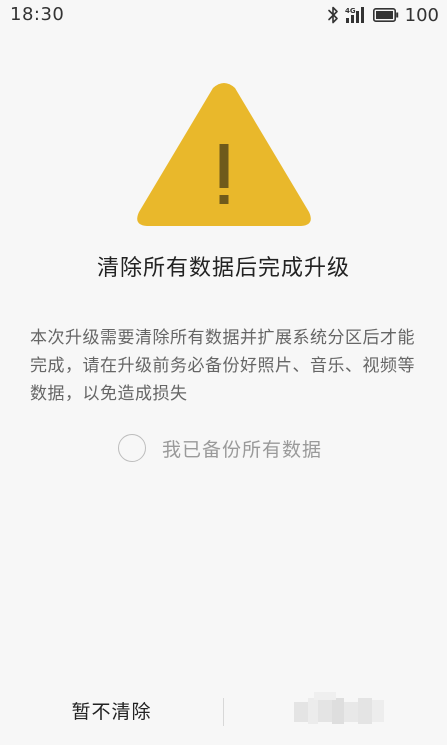  What do you see at coordinates (242, 448) in the screenshot?
I see `backup-confirm-label: 我已备份所有数据` at bounding box center [242, 448].